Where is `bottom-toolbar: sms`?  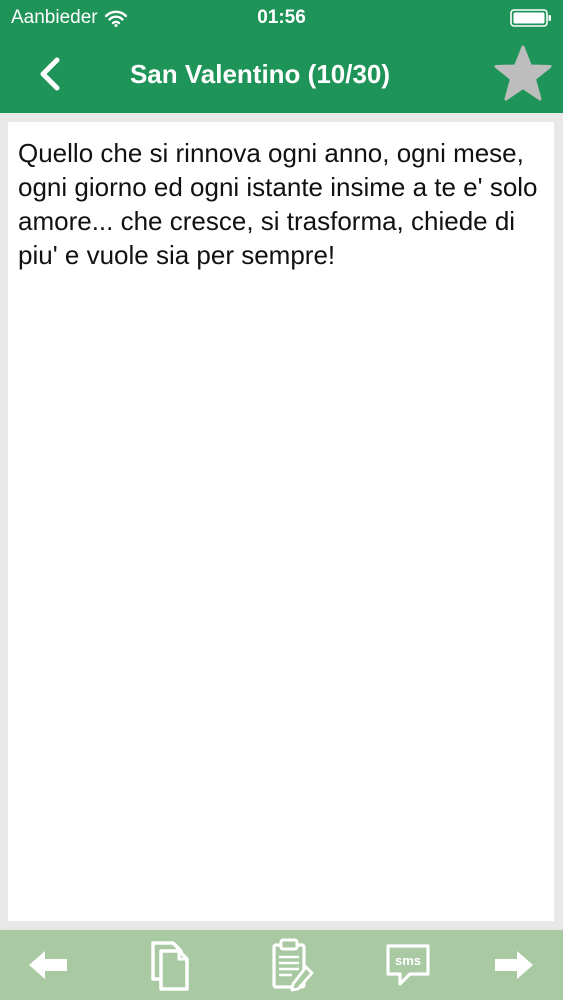 bottom-toolbar: sms is located at coordinates (281, 965).